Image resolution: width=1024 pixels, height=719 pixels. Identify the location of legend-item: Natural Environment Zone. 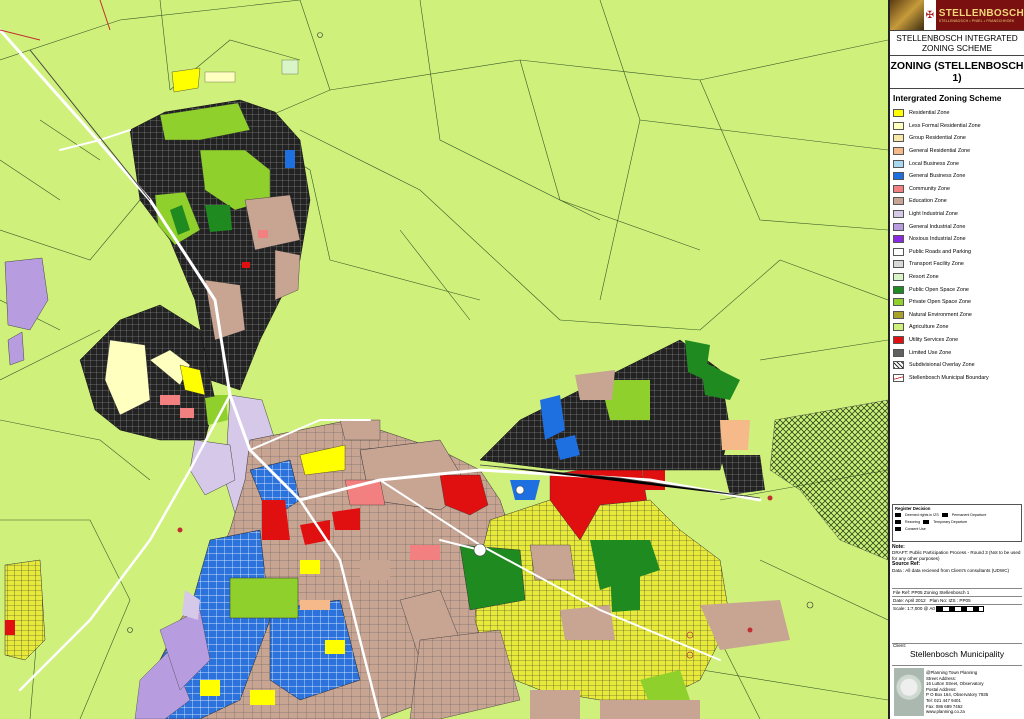
(957, 315).